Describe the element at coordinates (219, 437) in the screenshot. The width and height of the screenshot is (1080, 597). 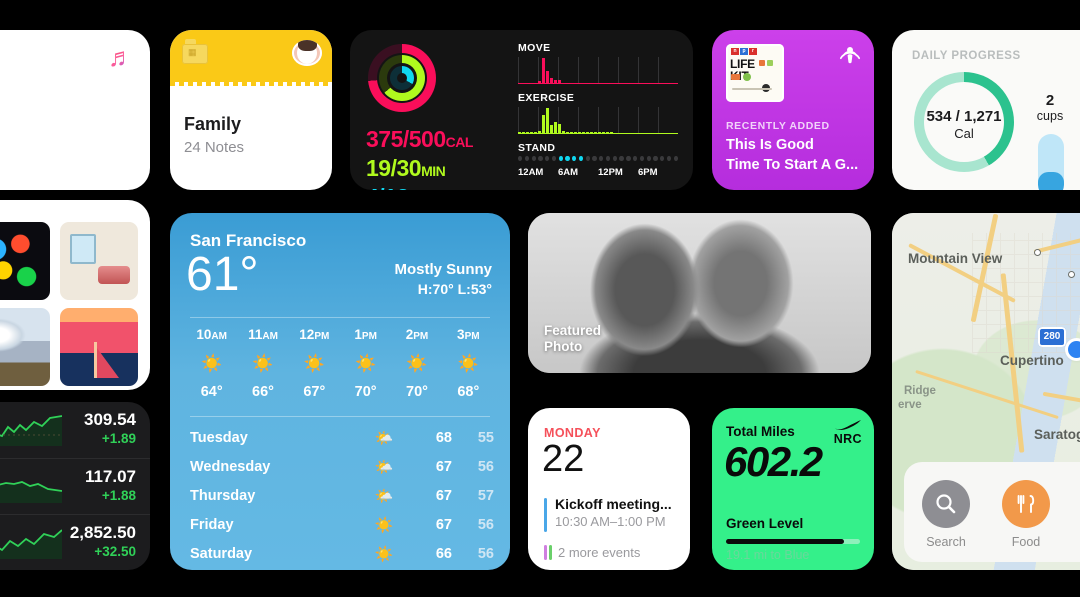
I see `day-name: Tuesday` at that location.